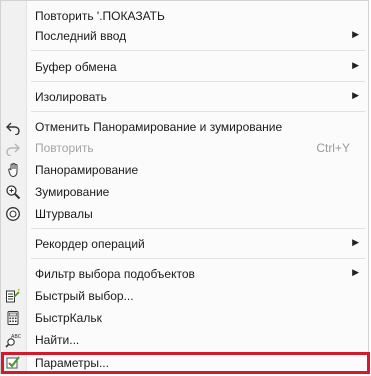 This screenshot has height=376, width=371. What do you see at coordinates (90, 244) in the screenshot?
I see `menu-item-label: Рекордер операций` at bounding box center [90, 244].